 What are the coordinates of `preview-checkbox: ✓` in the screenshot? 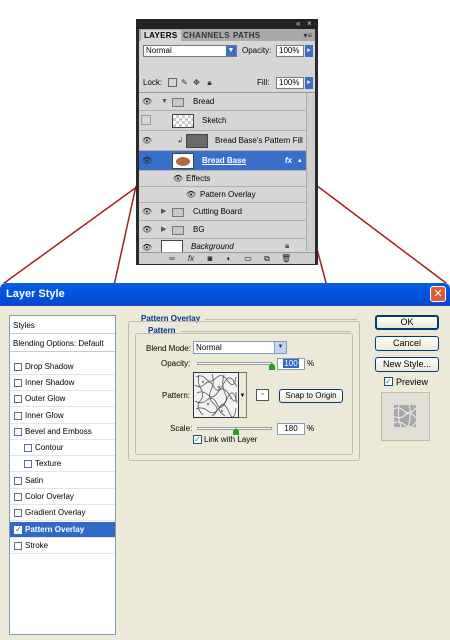 It's located at (388, 381).